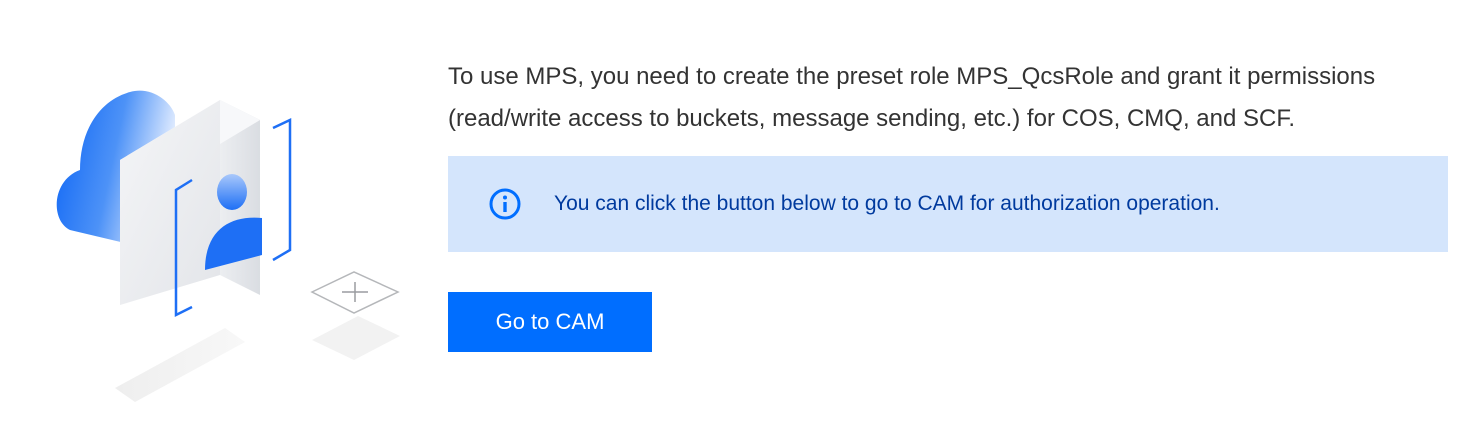 The width and height of the screenshot is (1482, 430). What do you see at coordinates (550, 322) in the screenshot?
I see `go-to-cam-button: Go to CAM` at bounding box center [550, 322].